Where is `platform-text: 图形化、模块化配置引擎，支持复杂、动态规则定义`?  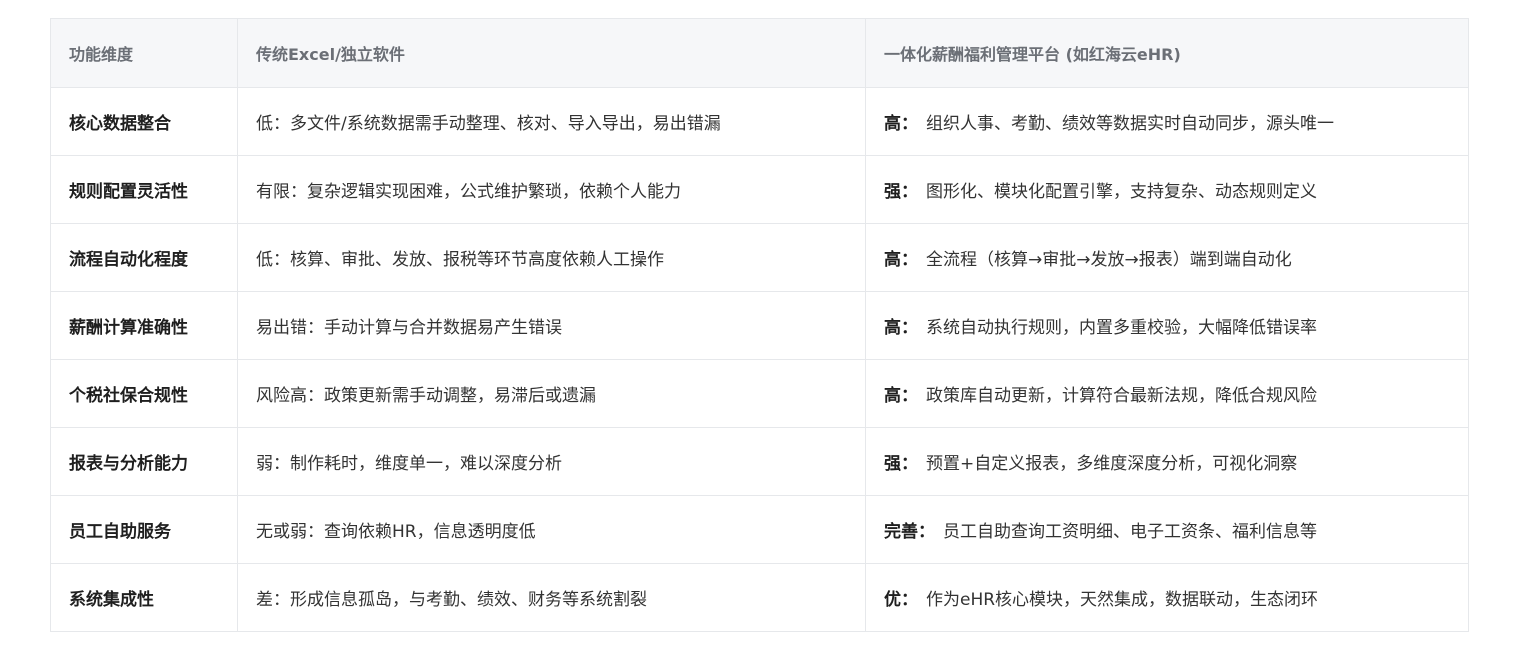 platform-text: 图形化、模块化配置引擎，支持复杂、动态规则定义 is located at coordinates (1121, 192).